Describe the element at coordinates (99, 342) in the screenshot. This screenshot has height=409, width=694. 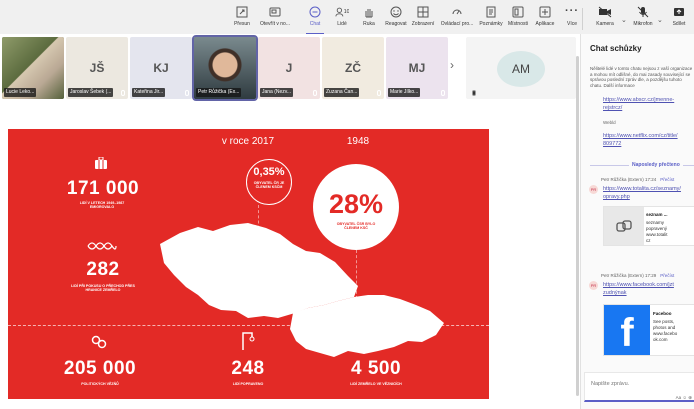
I see `handcuffs-icon` at that location.